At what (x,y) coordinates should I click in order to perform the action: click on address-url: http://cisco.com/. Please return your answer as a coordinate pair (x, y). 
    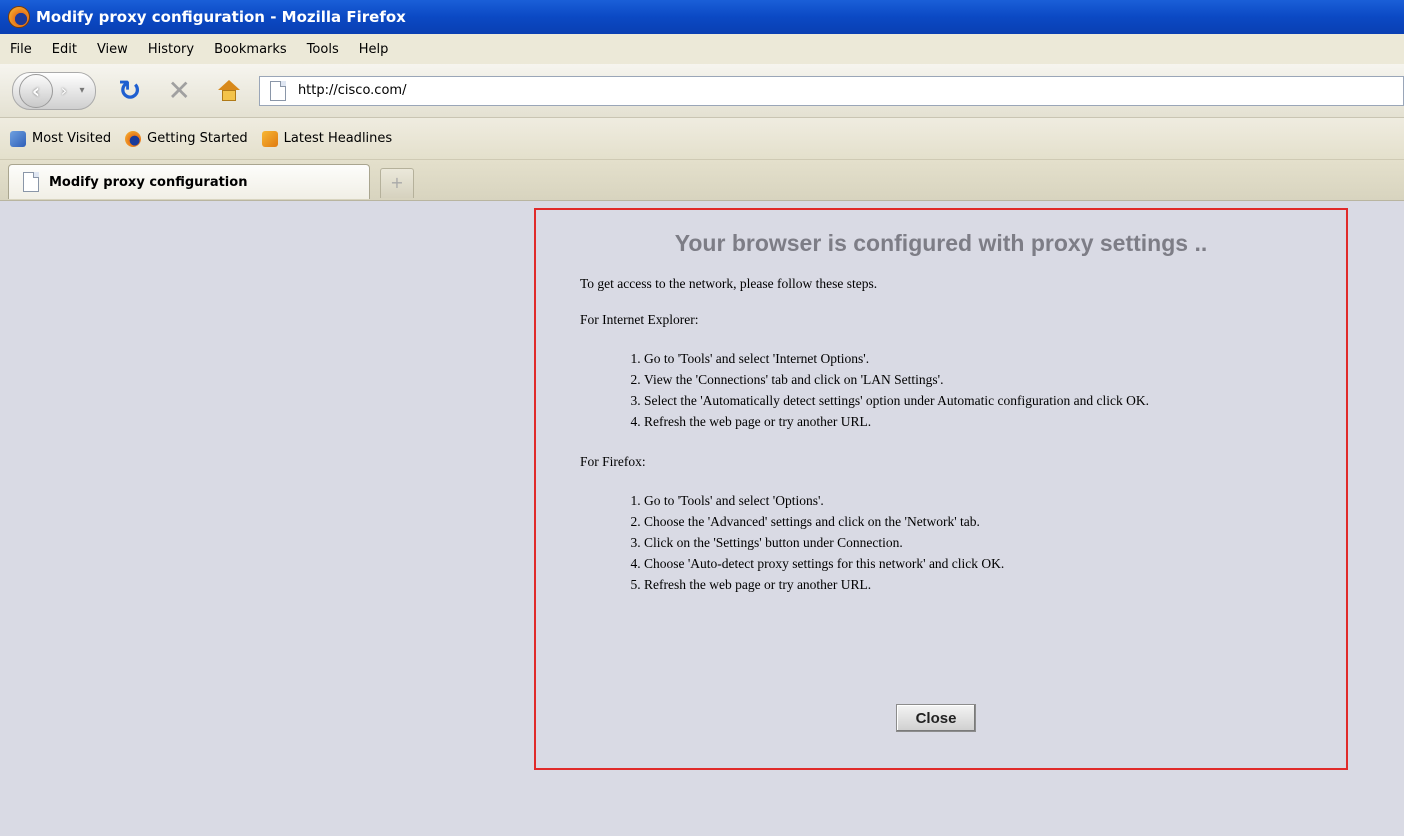
    Looking at the image, I should click on (352, 90).